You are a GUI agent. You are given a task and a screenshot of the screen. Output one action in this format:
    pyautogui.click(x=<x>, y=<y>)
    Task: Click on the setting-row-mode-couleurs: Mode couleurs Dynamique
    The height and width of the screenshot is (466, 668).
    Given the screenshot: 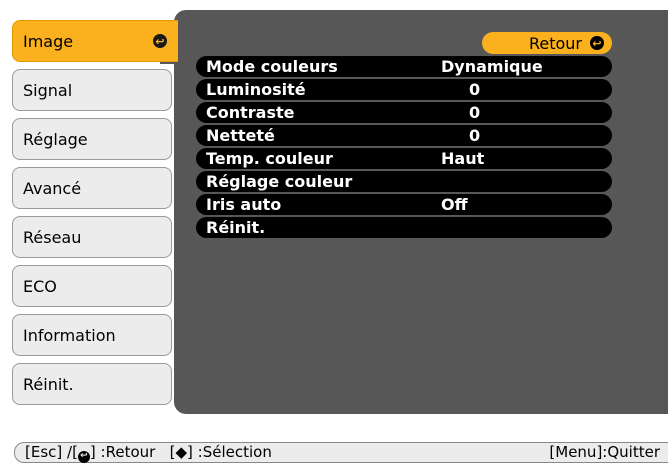 What is the action you would take?
    pyautogui.click(x=404, y=66)
    